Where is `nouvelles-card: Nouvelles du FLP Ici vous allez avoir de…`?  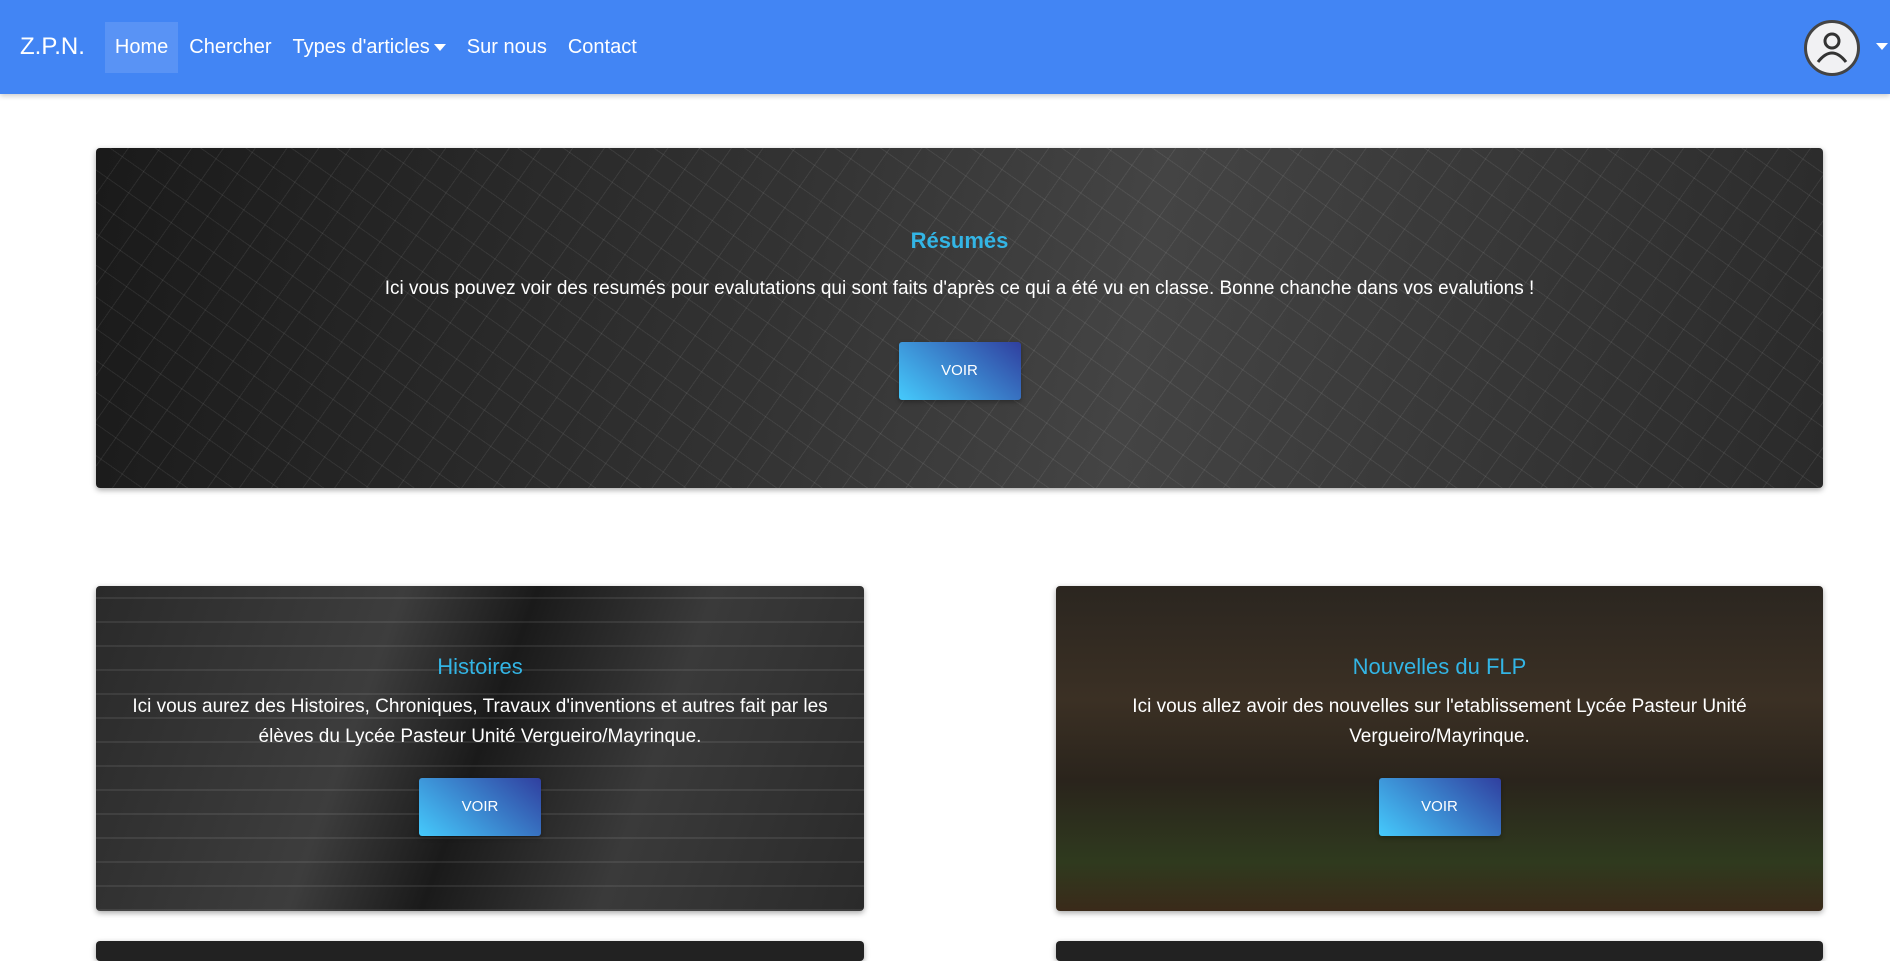 nouvelles-card: Nouvelles du FLP Ici vous allez avoir de… is located at coordinates (1439, 748).